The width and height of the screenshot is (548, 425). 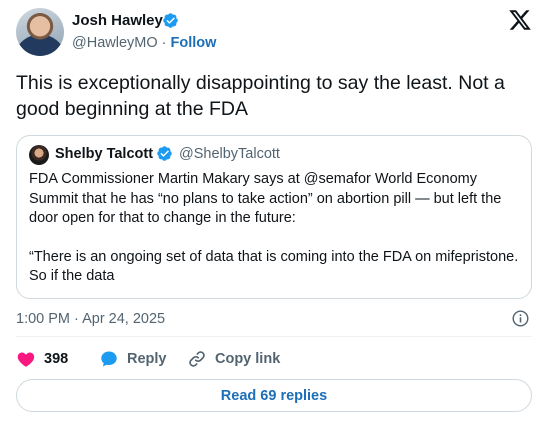 I want to click on quote-author-avatar, so click(x=39, y=155).